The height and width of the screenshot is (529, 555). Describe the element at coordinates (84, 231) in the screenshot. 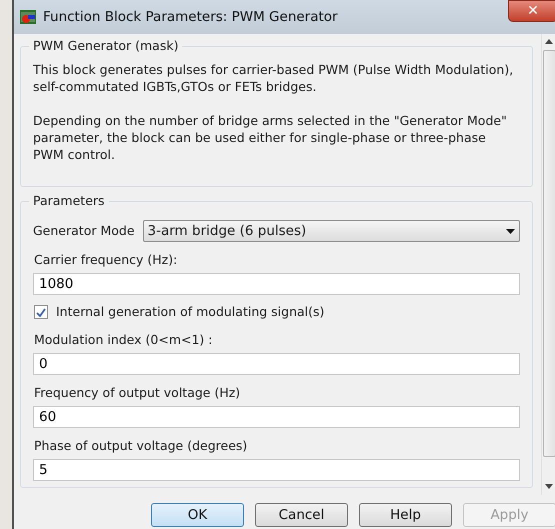

I see `field-label: Generator Mode` at that location.